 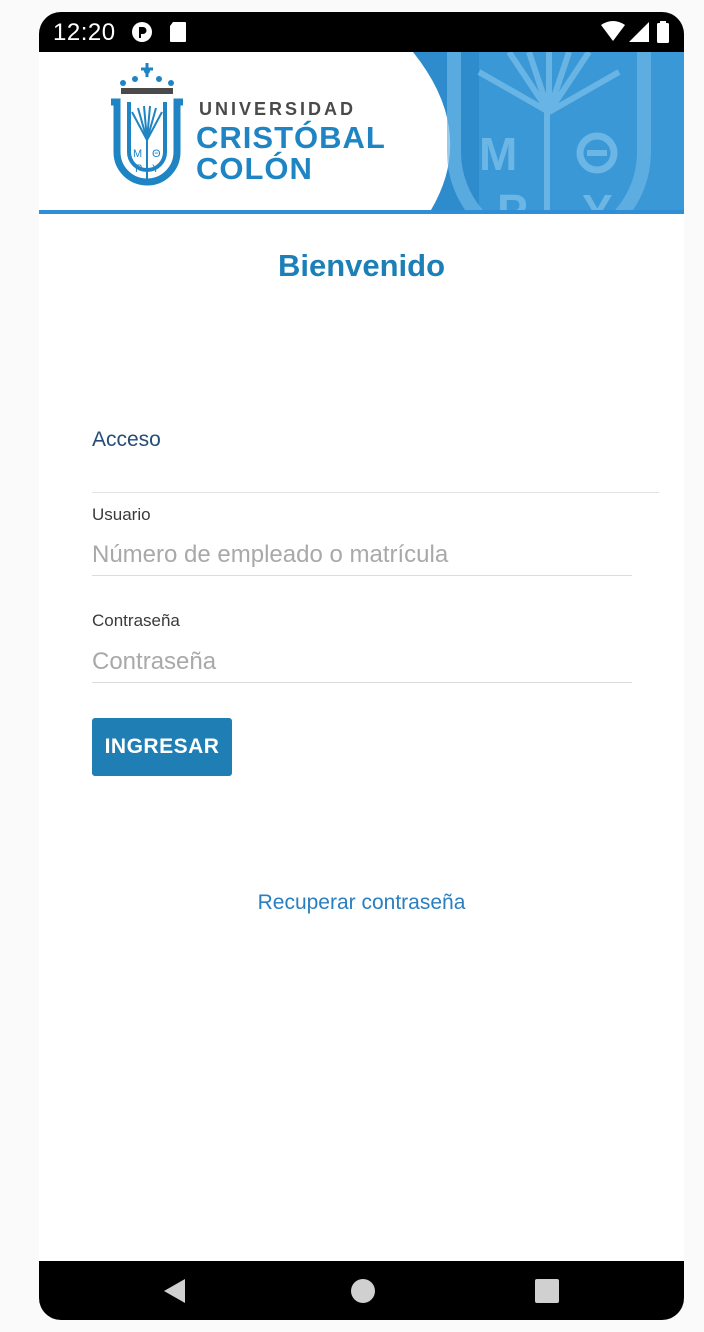 What do you see at coordinates (126, 439) in the screenshot?
I see `section-label-access: Acceso` at bounding box center [126, 439].